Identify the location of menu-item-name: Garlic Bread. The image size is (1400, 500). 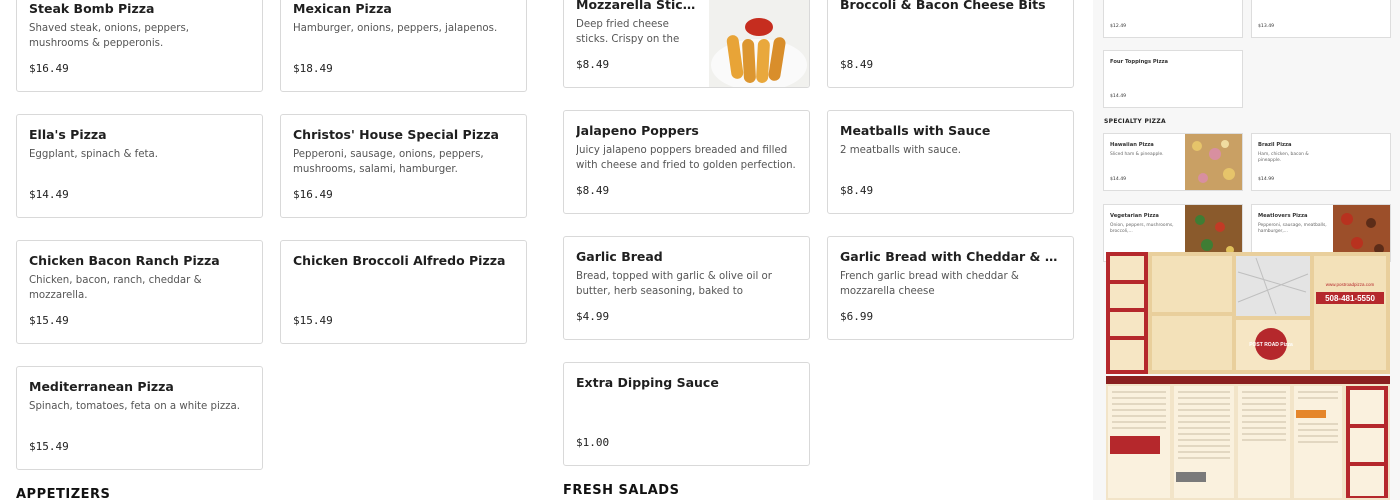
(619, 256).